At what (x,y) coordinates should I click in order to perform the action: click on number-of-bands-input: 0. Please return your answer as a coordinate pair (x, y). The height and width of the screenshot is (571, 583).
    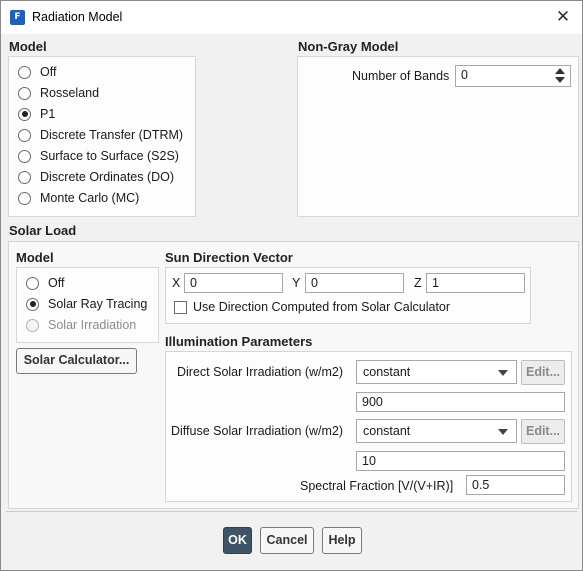
    Looking at the image, I should click on (513, 76).